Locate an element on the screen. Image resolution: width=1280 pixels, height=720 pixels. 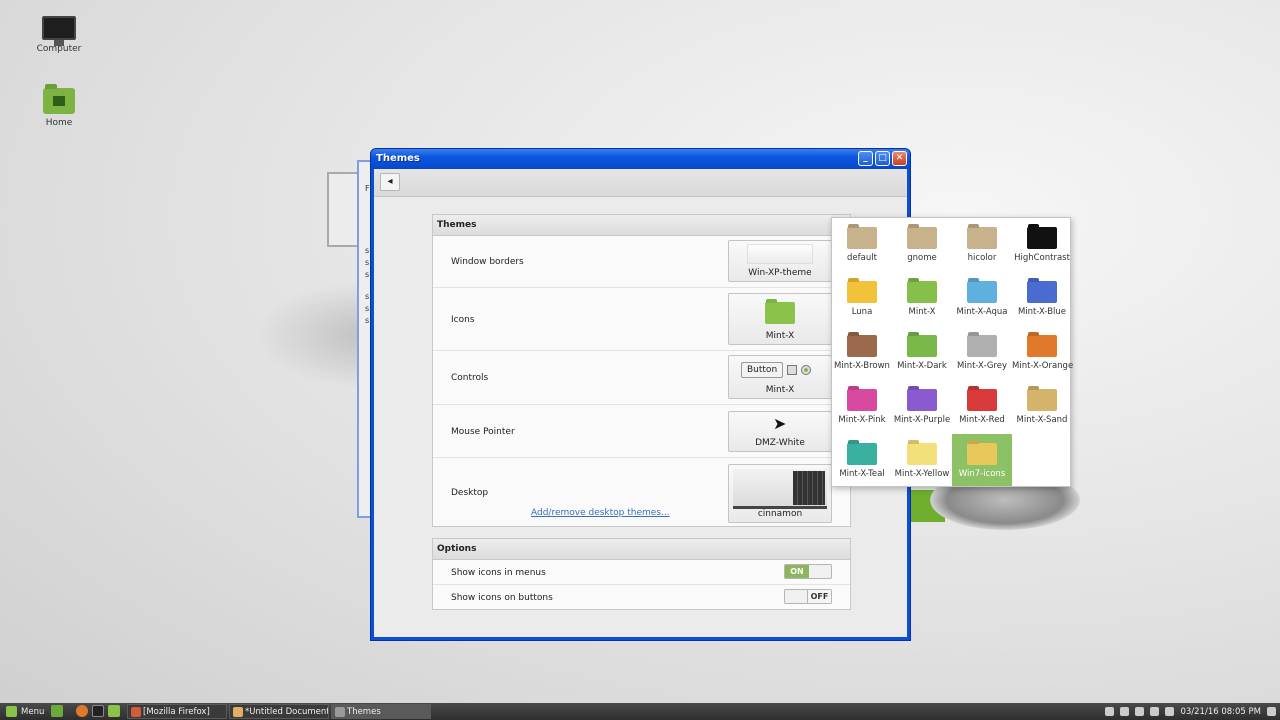
user-icon is located at coordinates (1110, 711).